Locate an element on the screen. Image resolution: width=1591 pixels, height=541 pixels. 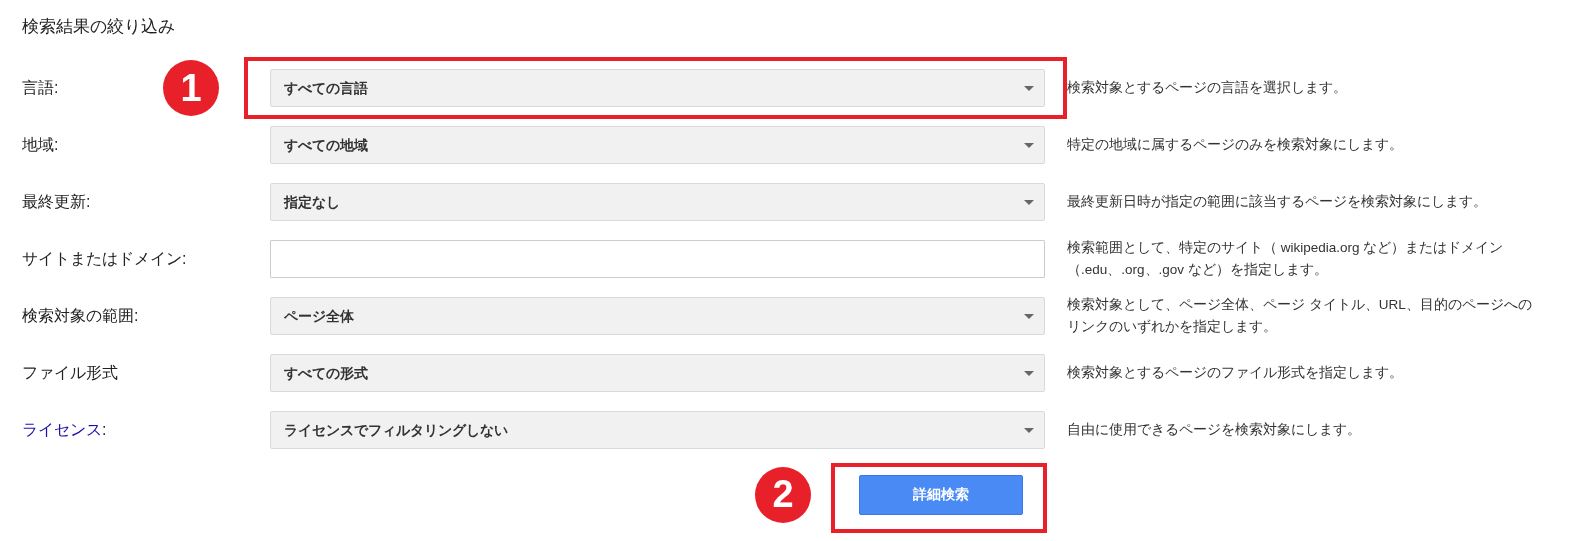
dropdown: 指定なし is located at coordinates (657, 202).